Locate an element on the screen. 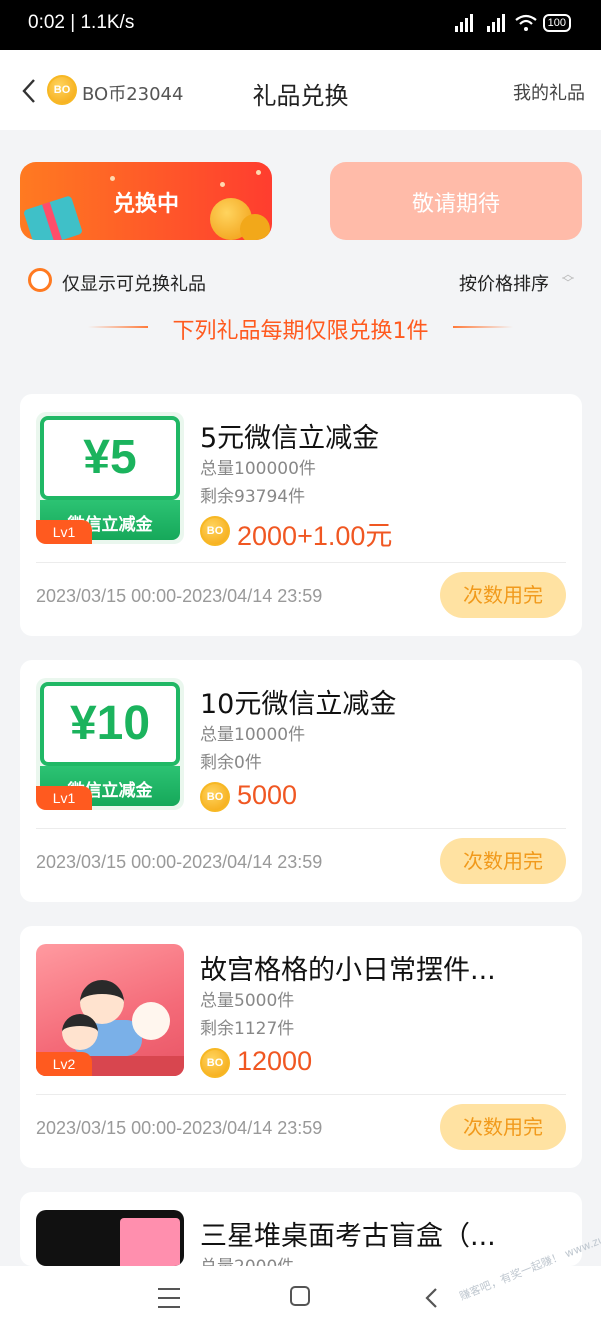  gift-total: 总量5000件 is located at coordinates (247, 1001).